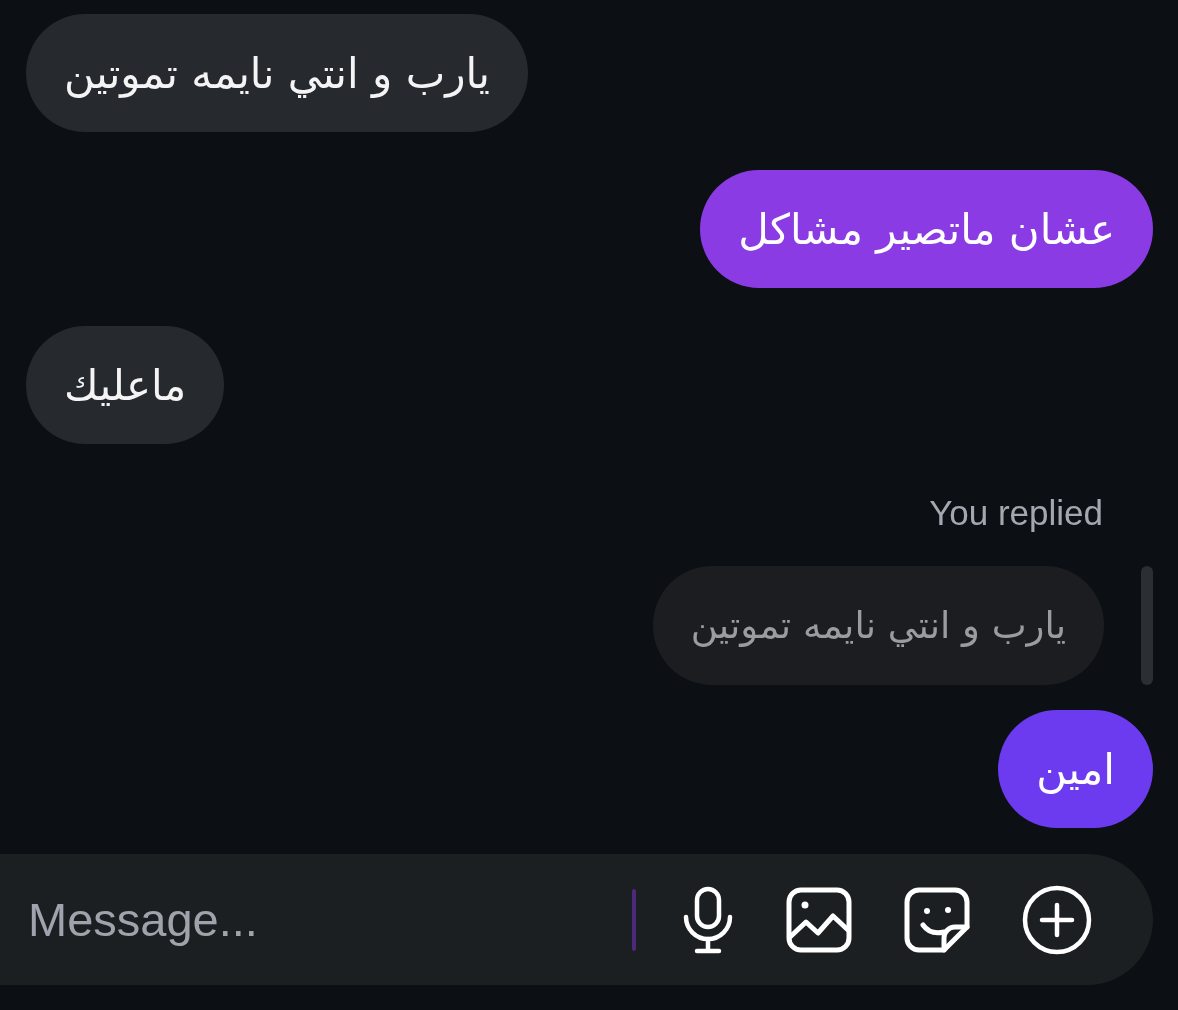 This screenshot has width=1178, height=1010. Describe the element at coordinates (926, 229) in the screenshot. I see `sent-message-bubble: عشان ماتصير مشاكل` at that location.